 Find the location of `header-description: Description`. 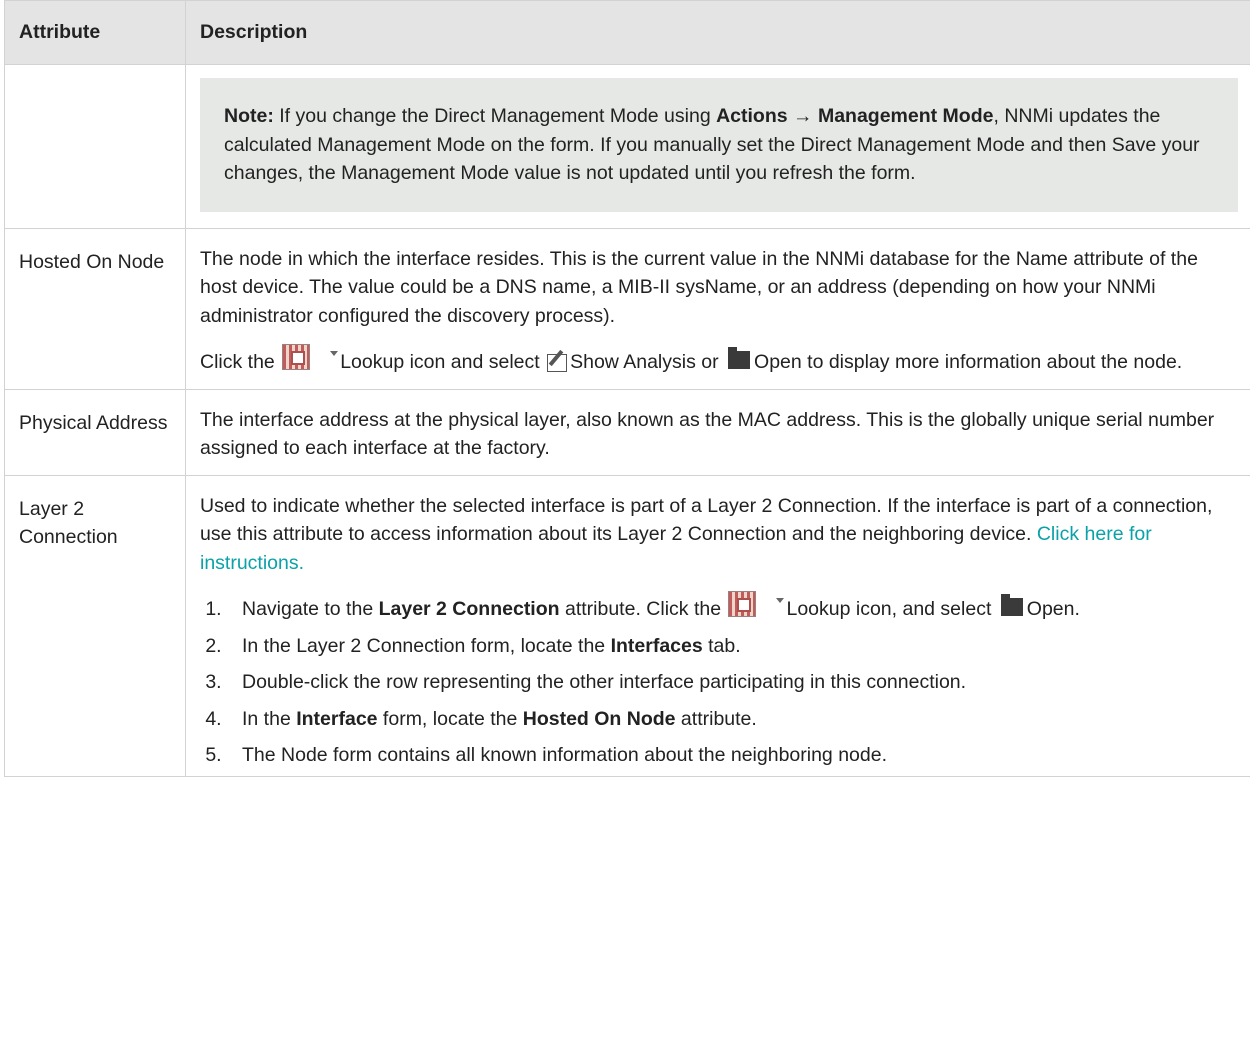

header-description: Description is located at coordinates (717, 32).